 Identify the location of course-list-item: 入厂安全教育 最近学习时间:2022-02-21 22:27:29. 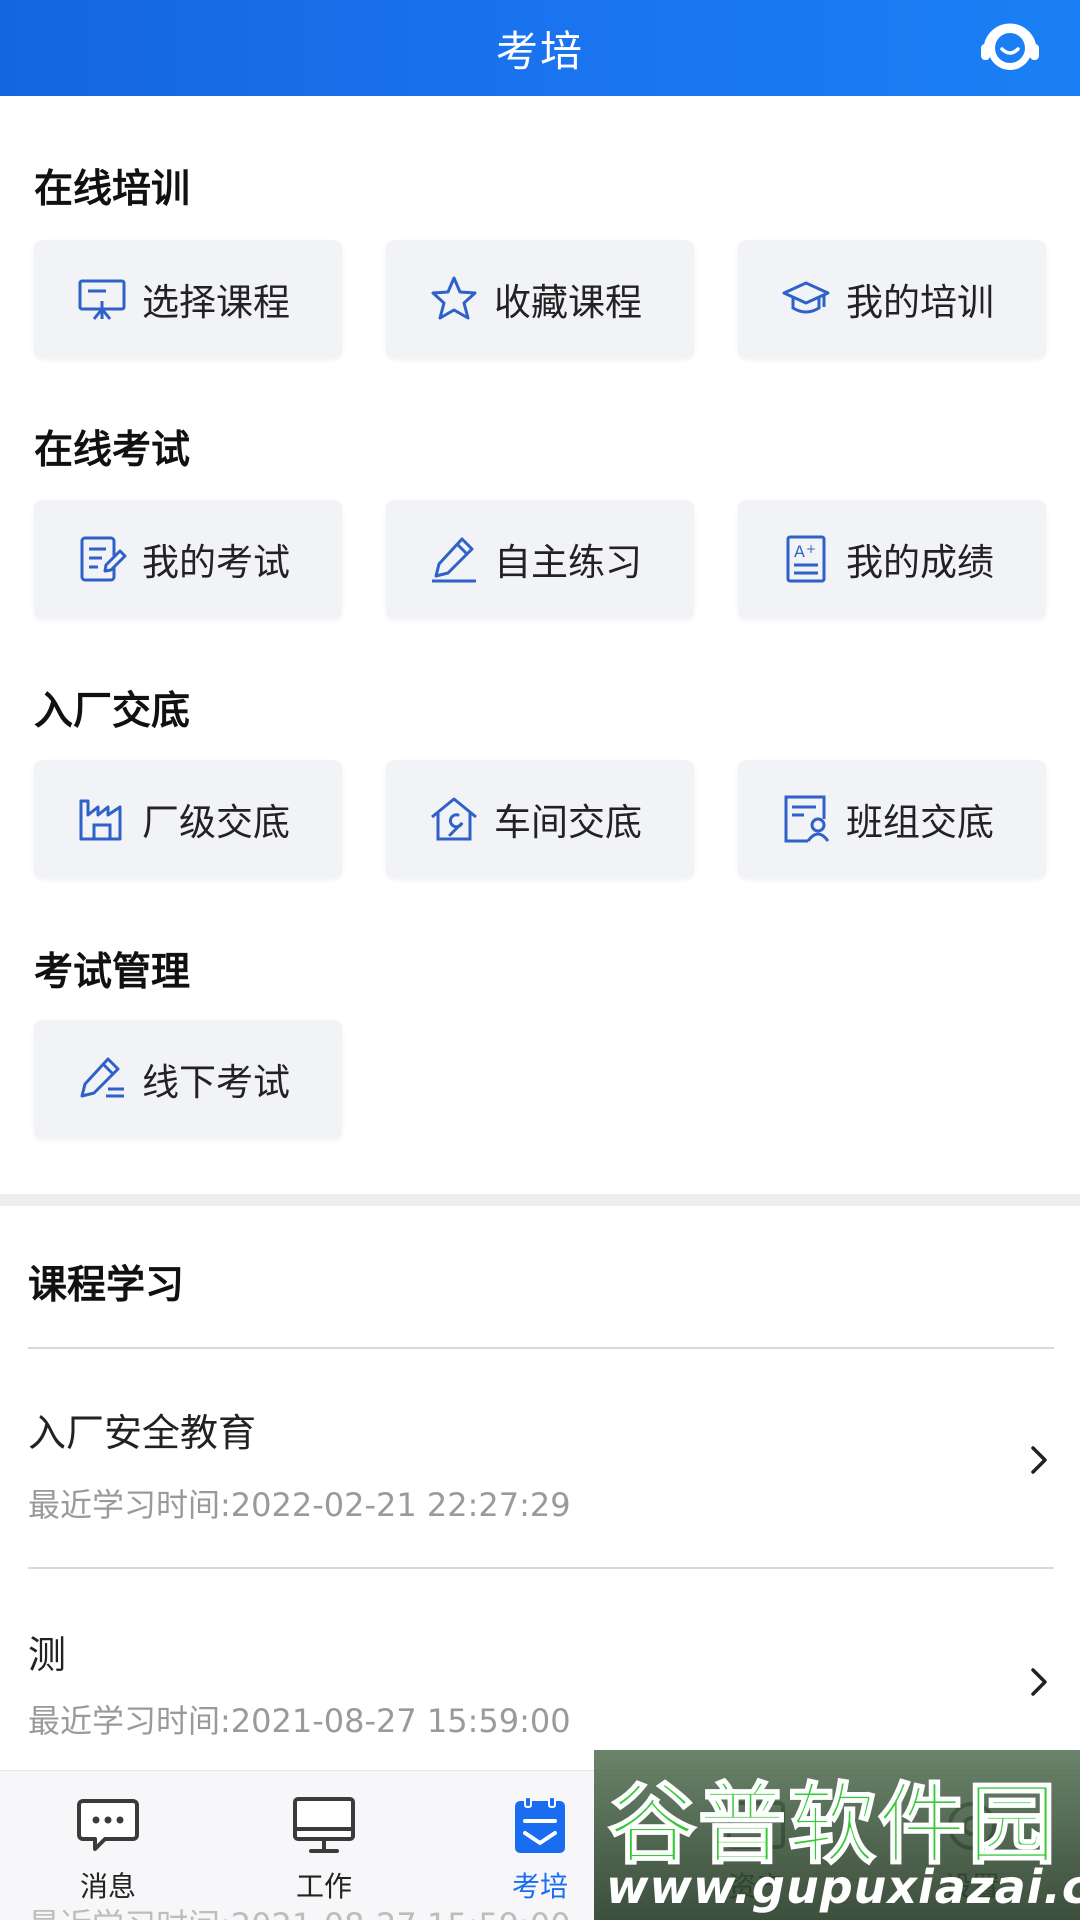
(540, 1458).